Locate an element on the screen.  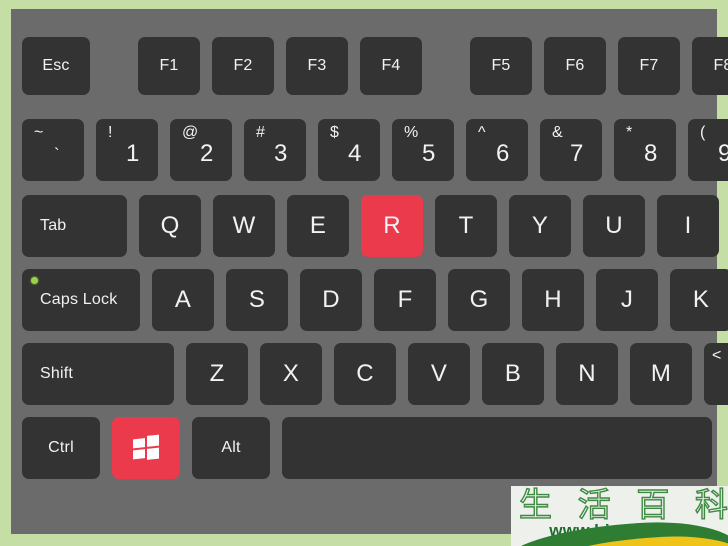
key-label: F7 is located at coordinates (649, 65).